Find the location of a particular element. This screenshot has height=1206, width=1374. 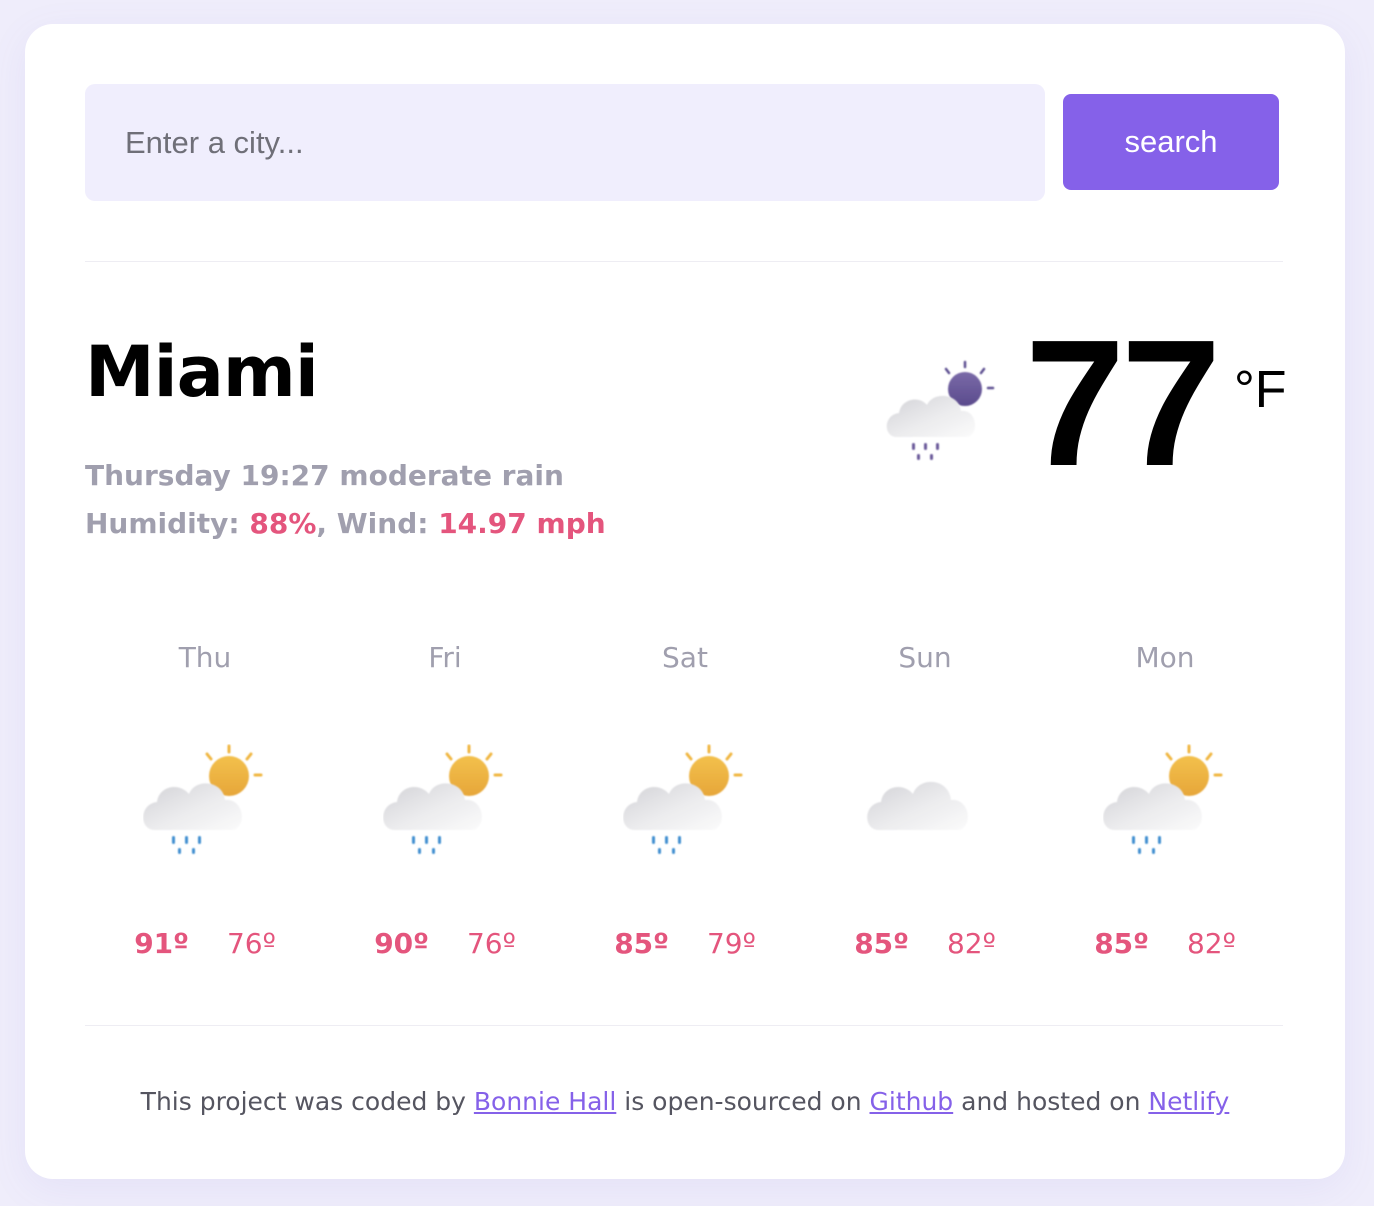

forecast-day-name: Fri is located at coordinates (445, 657).